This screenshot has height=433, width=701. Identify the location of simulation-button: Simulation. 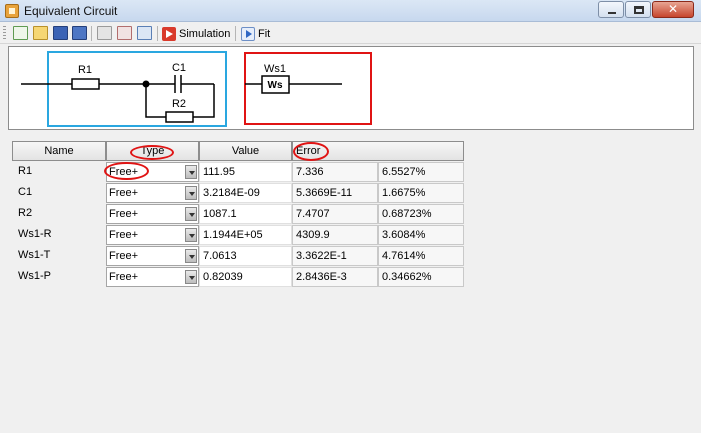
(196, 33).